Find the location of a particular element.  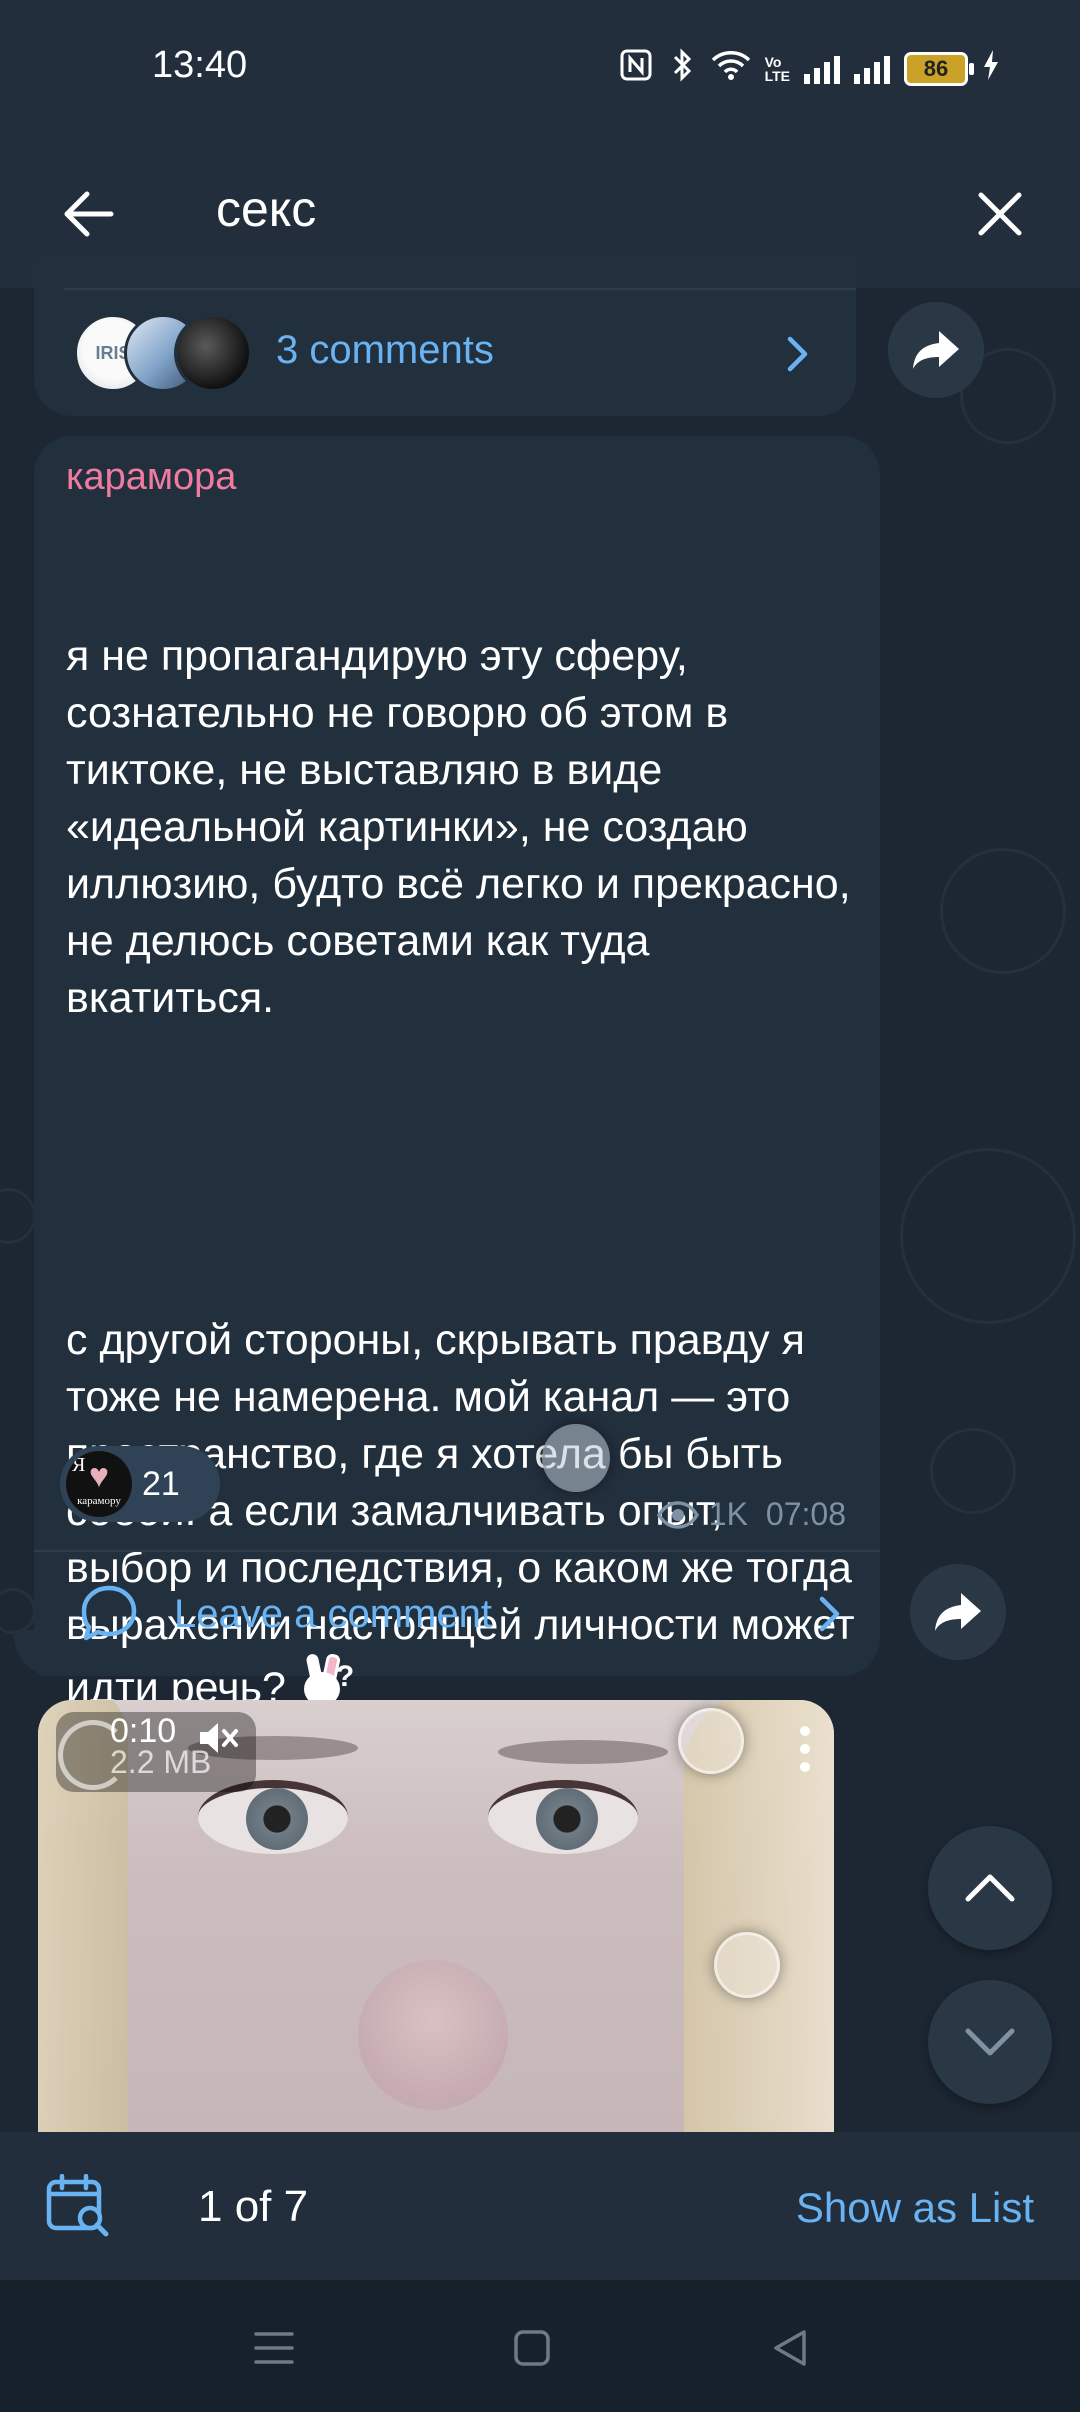

back-button is located at coordinates (88, 214).